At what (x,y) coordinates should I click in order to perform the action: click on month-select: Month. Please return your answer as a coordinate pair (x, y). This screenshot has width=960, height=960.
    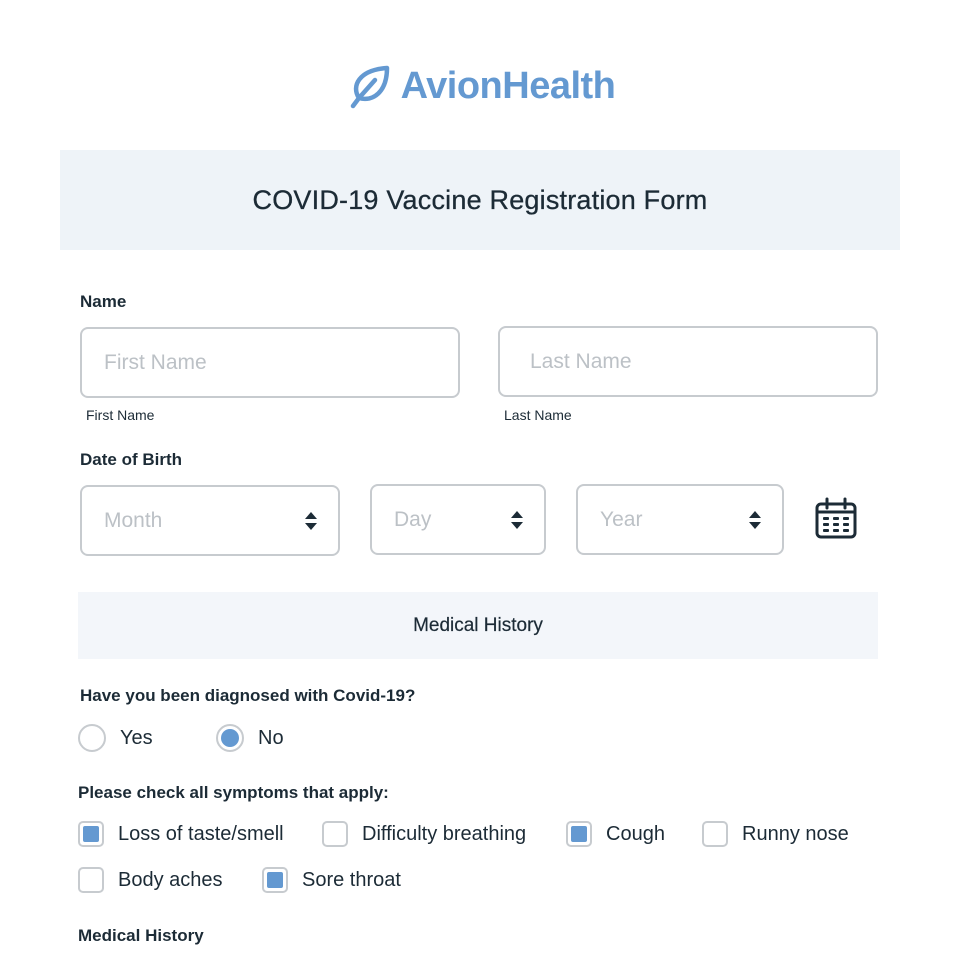
    Looking at the image, I should click on (210, 520).